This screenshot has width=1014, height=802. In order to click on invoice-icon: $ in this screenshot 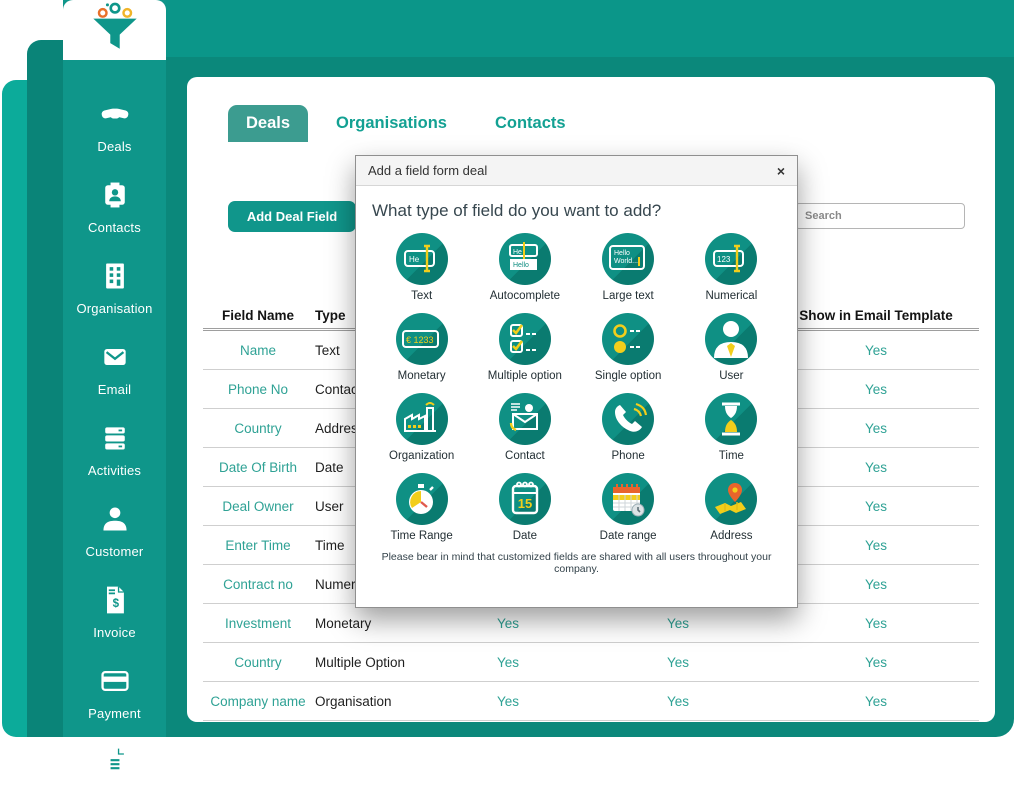, I will do `click(115, 602)`.